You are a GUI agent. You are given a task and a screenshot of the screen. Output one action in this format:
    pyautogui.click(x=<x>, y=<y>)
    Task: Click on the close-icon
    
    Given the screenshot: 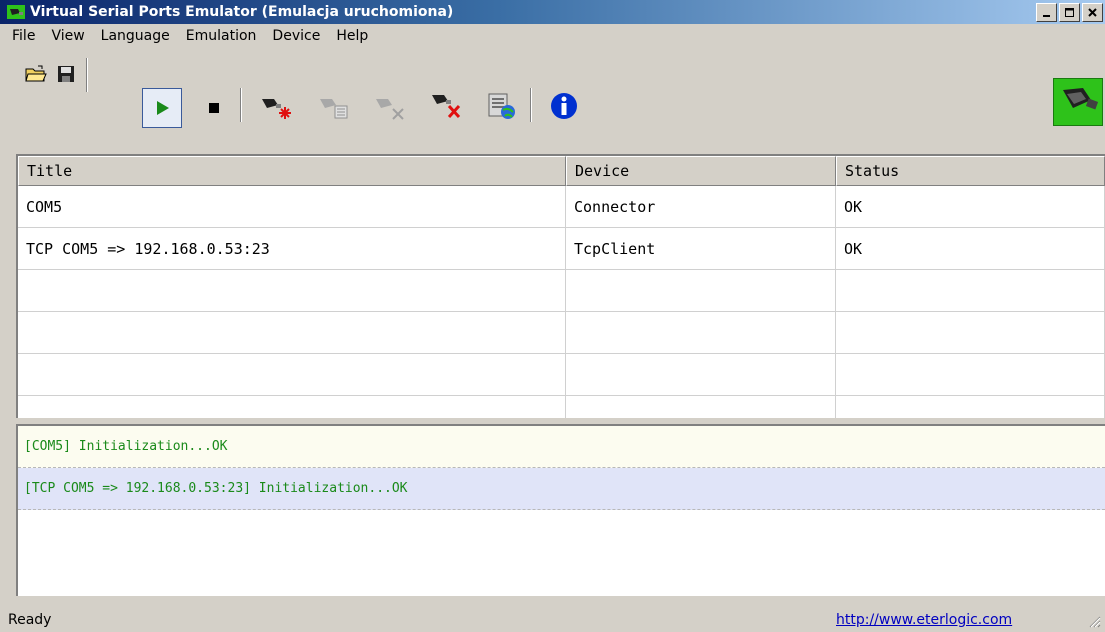 What is the action you would take?
    pyautogui.click(x=1092, y=12)
    